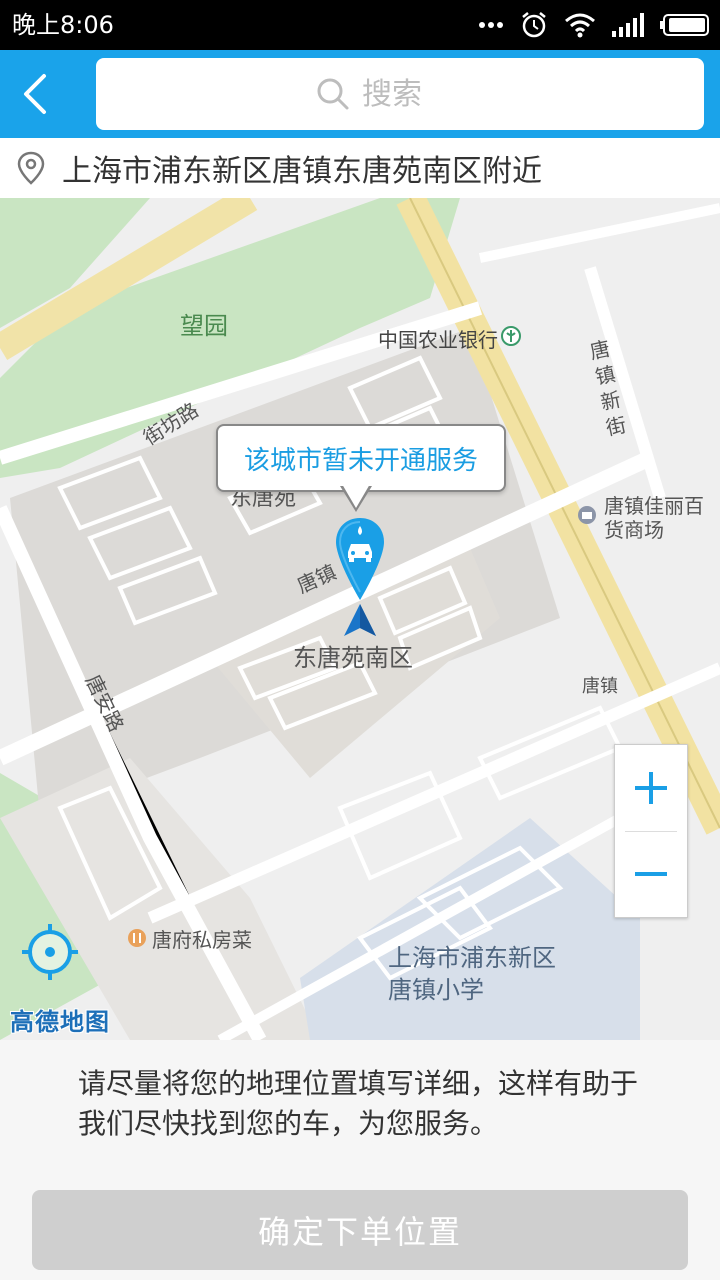 The image size is (720, 1280). I want to click on status-icons, so click(594, 25).